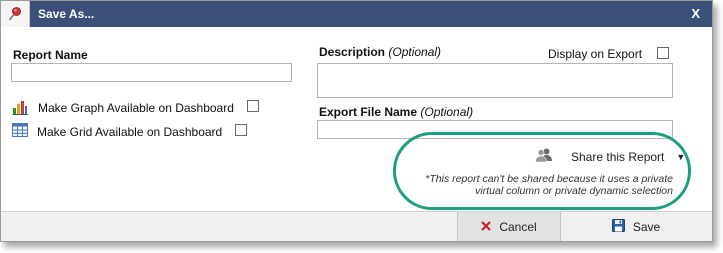  Describe the element at coordinates (20, 107) in the screenshot. I see `bar-chart-icon` at that location.